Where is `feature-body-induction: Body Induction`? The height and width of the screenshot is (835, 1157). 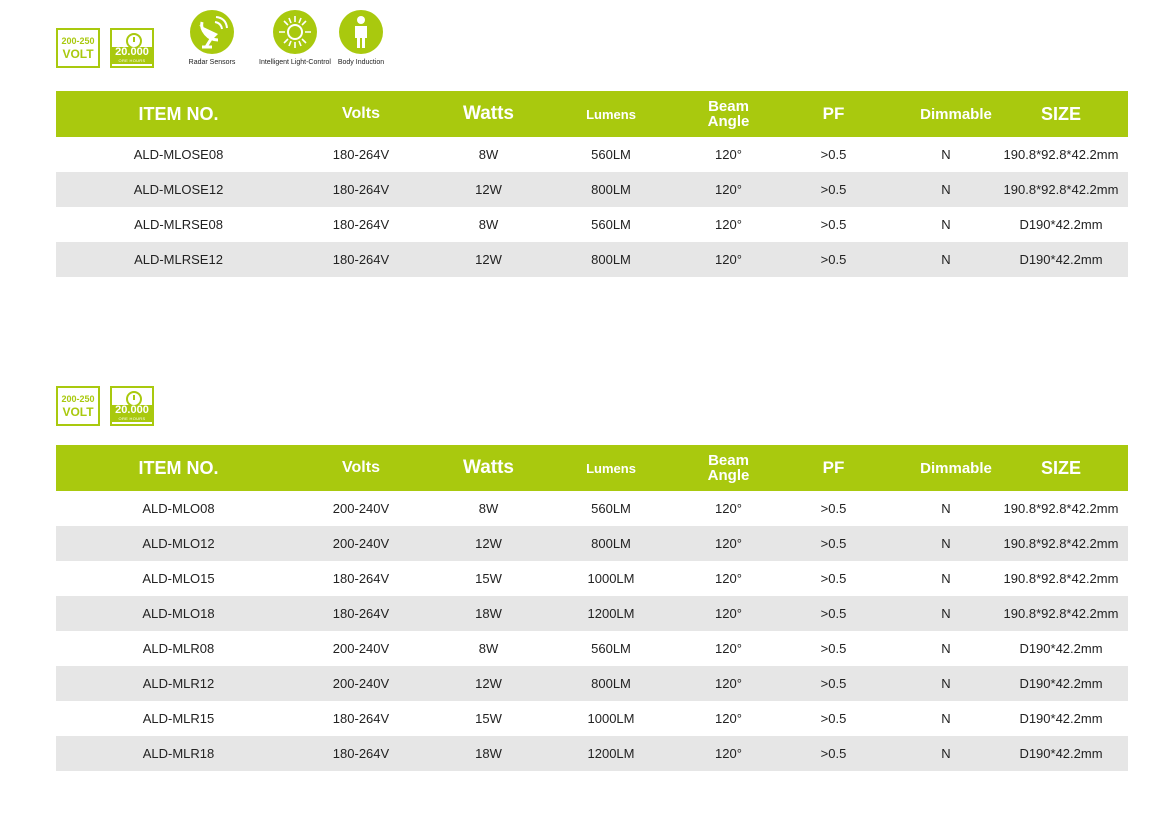 feature-body-induction: Body Induction is located at coordinates (361, 38).